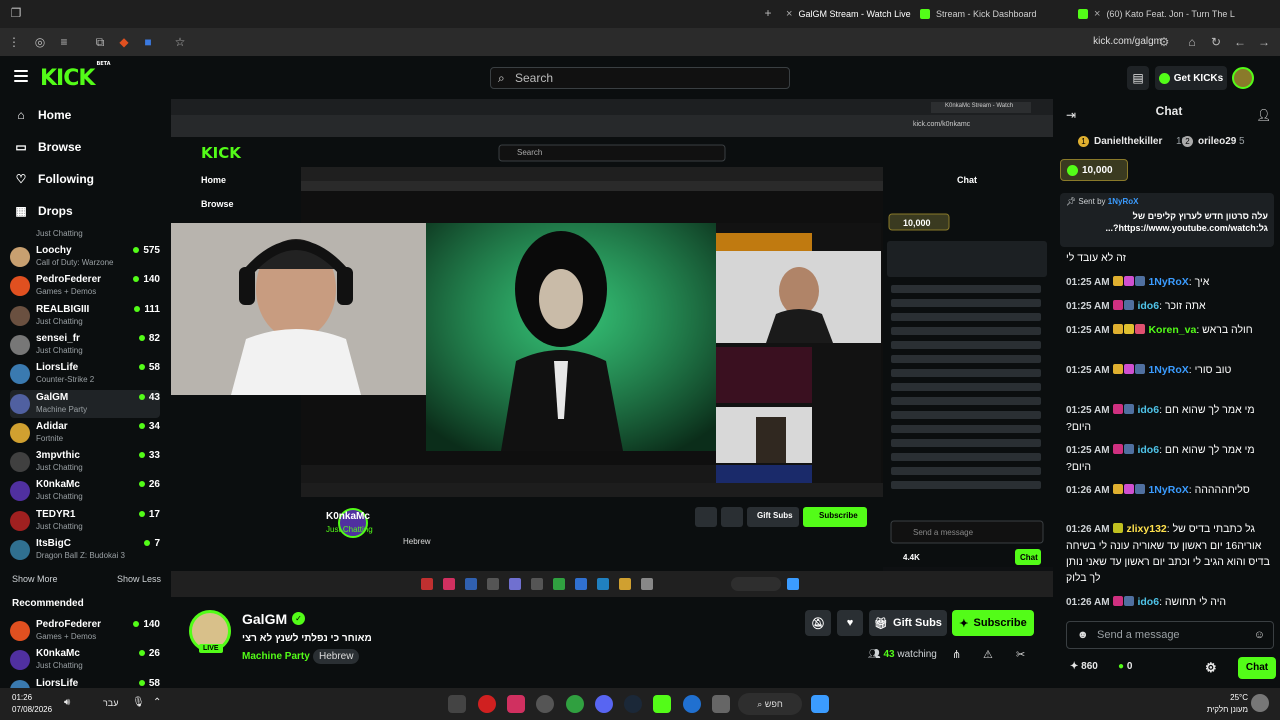  Describe the element at coordinates (487, 704) in the screenshot. I see `opera-icon` at that location.